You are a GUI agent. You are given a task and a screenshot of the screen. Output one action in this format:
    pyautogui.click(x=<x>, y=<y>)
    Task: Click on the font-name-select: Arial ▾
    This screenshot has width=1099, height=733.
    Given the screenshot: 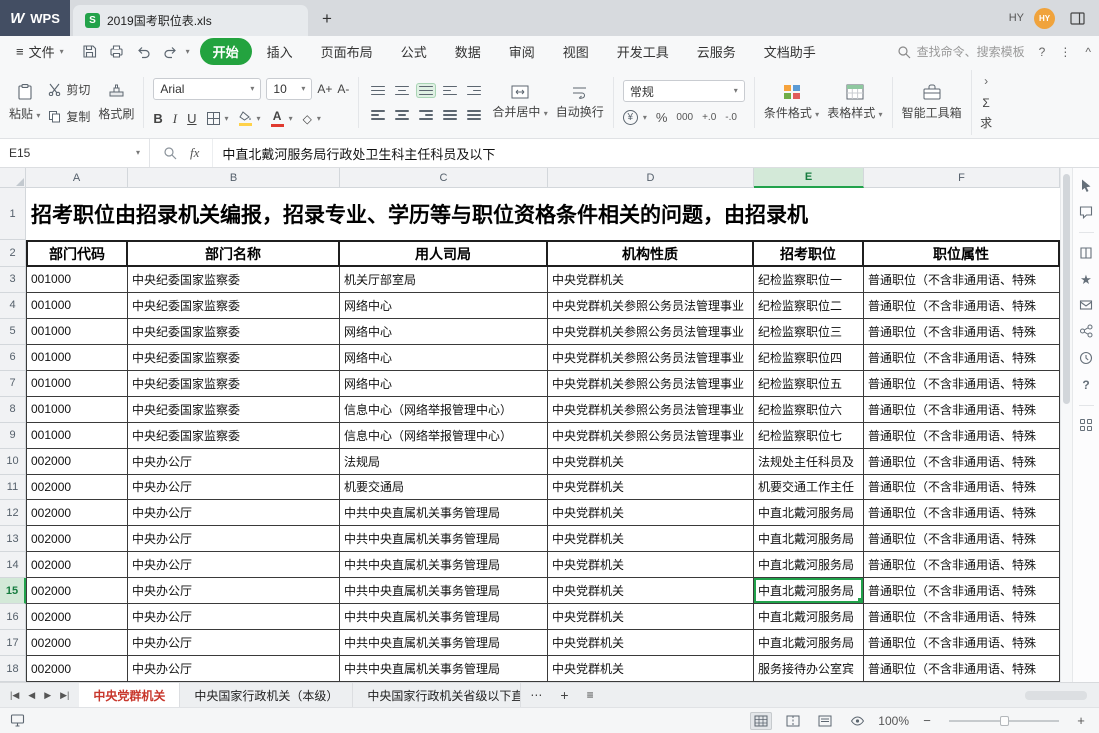 What is the action you would take?
    pyautogui.click(x=207, y=89)
    